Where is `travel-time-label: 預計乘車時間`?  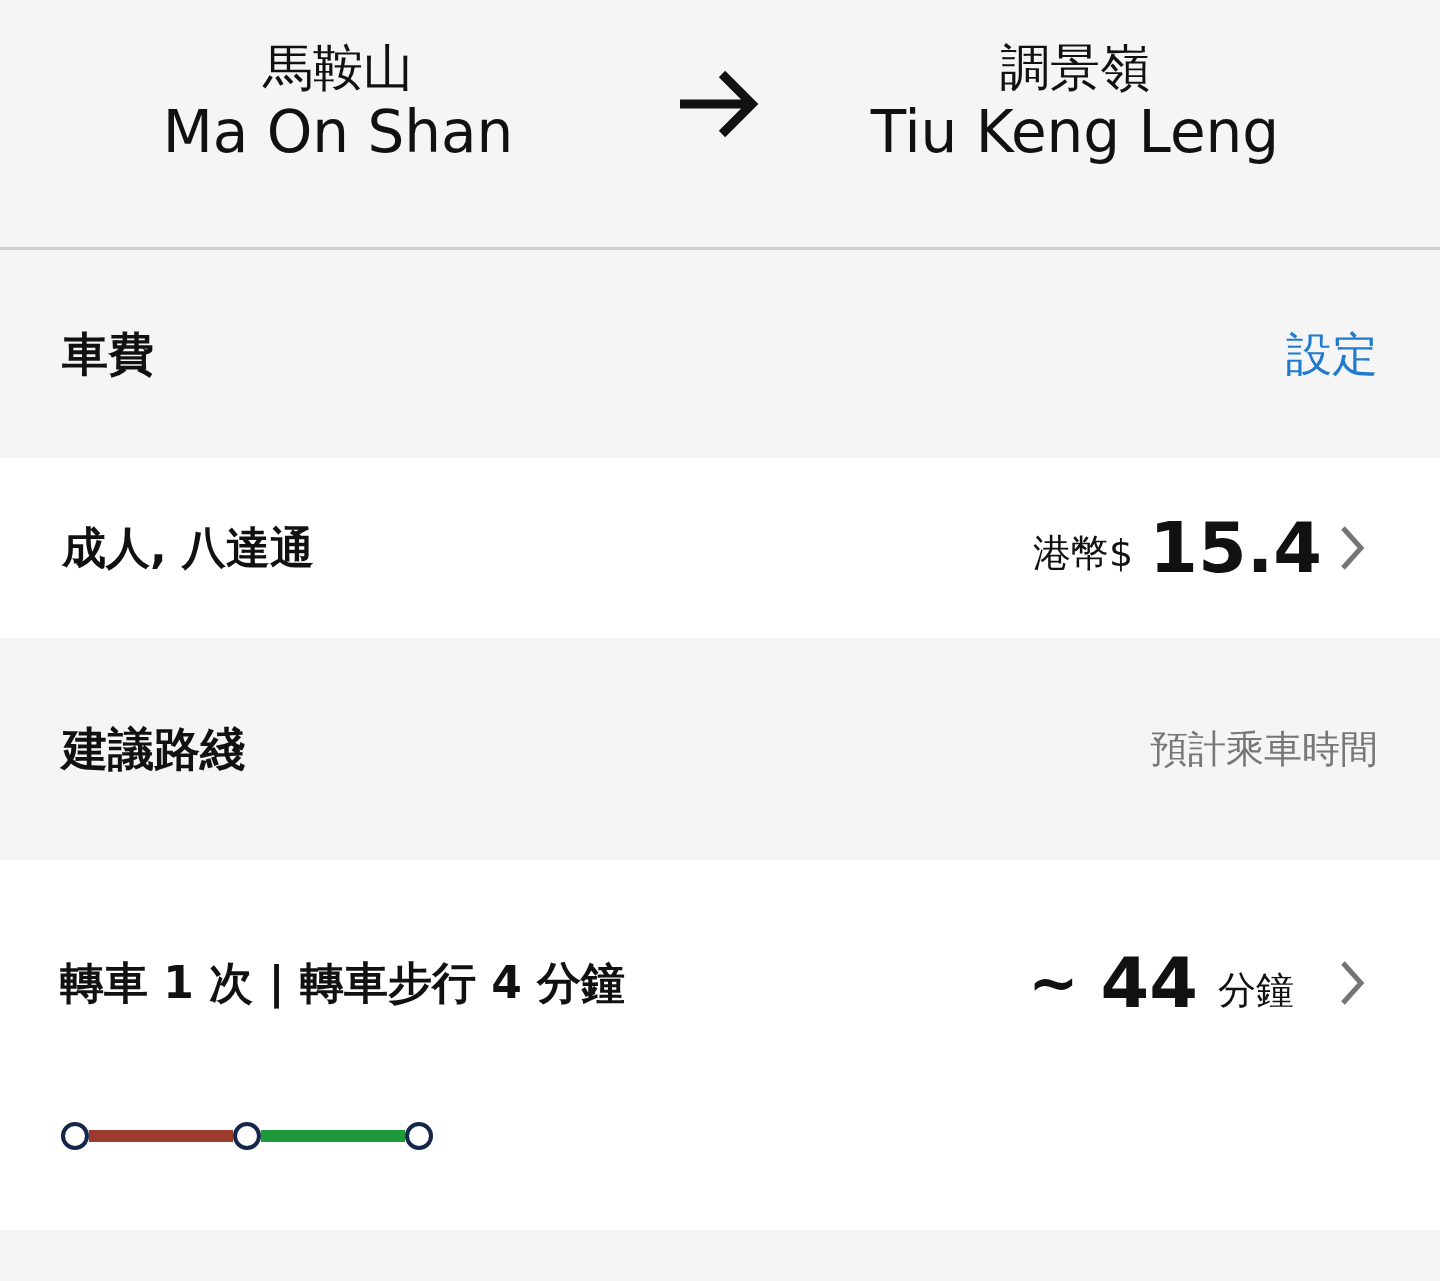
travel-time-label: 預計乘車時間 is located at coordinates (1264, 749).